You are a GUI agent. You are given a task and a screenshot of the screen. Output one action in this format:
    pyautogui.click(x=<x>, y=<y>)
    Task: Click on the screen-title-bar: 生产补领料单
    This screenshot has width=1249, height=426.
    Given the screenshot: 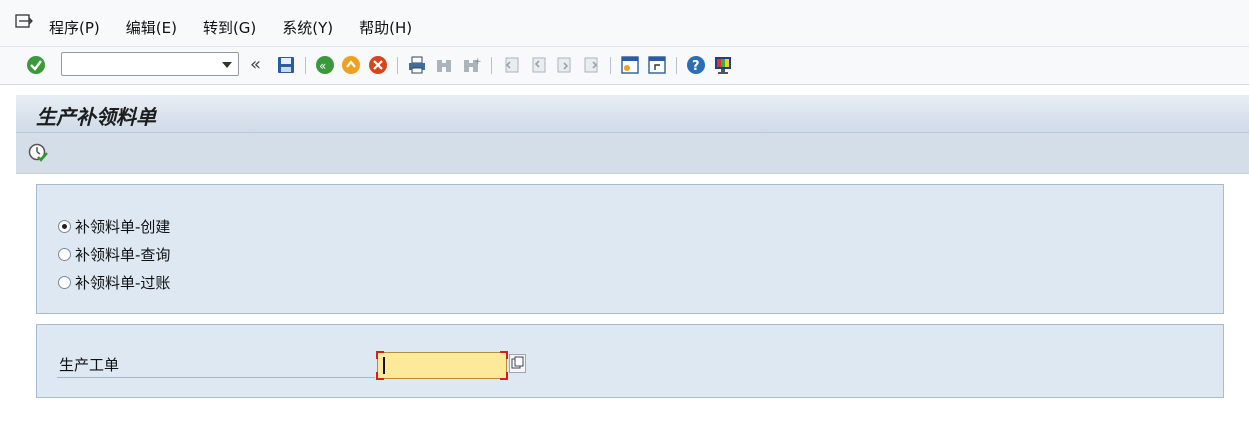 What is the action you would take?
    pyautogui.click(x=632, y=114)
    